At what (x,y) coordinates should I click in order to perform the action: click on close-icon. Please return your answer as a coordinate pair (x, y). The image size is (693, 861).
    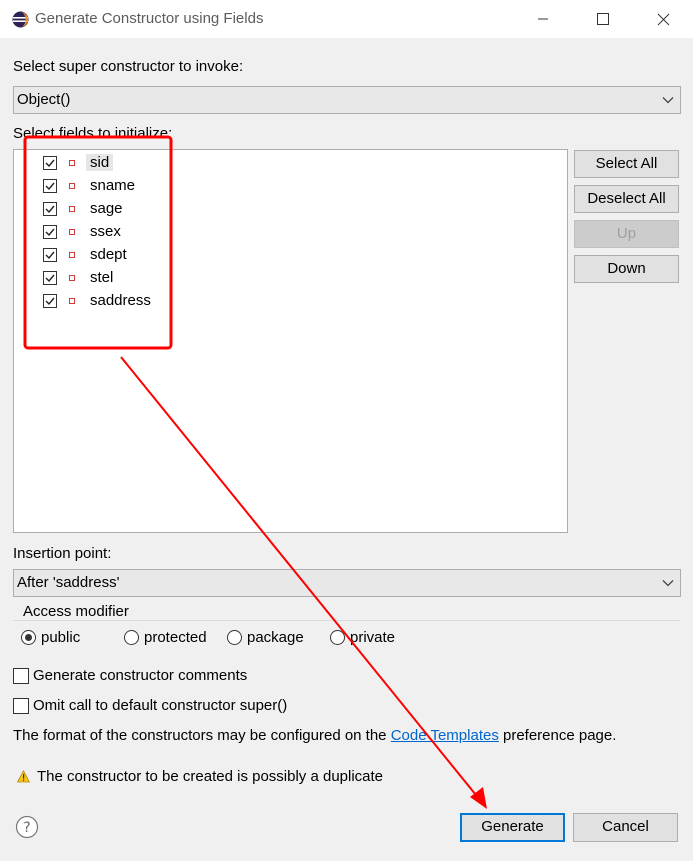
    Looking at the image, I should click on (663, 19).